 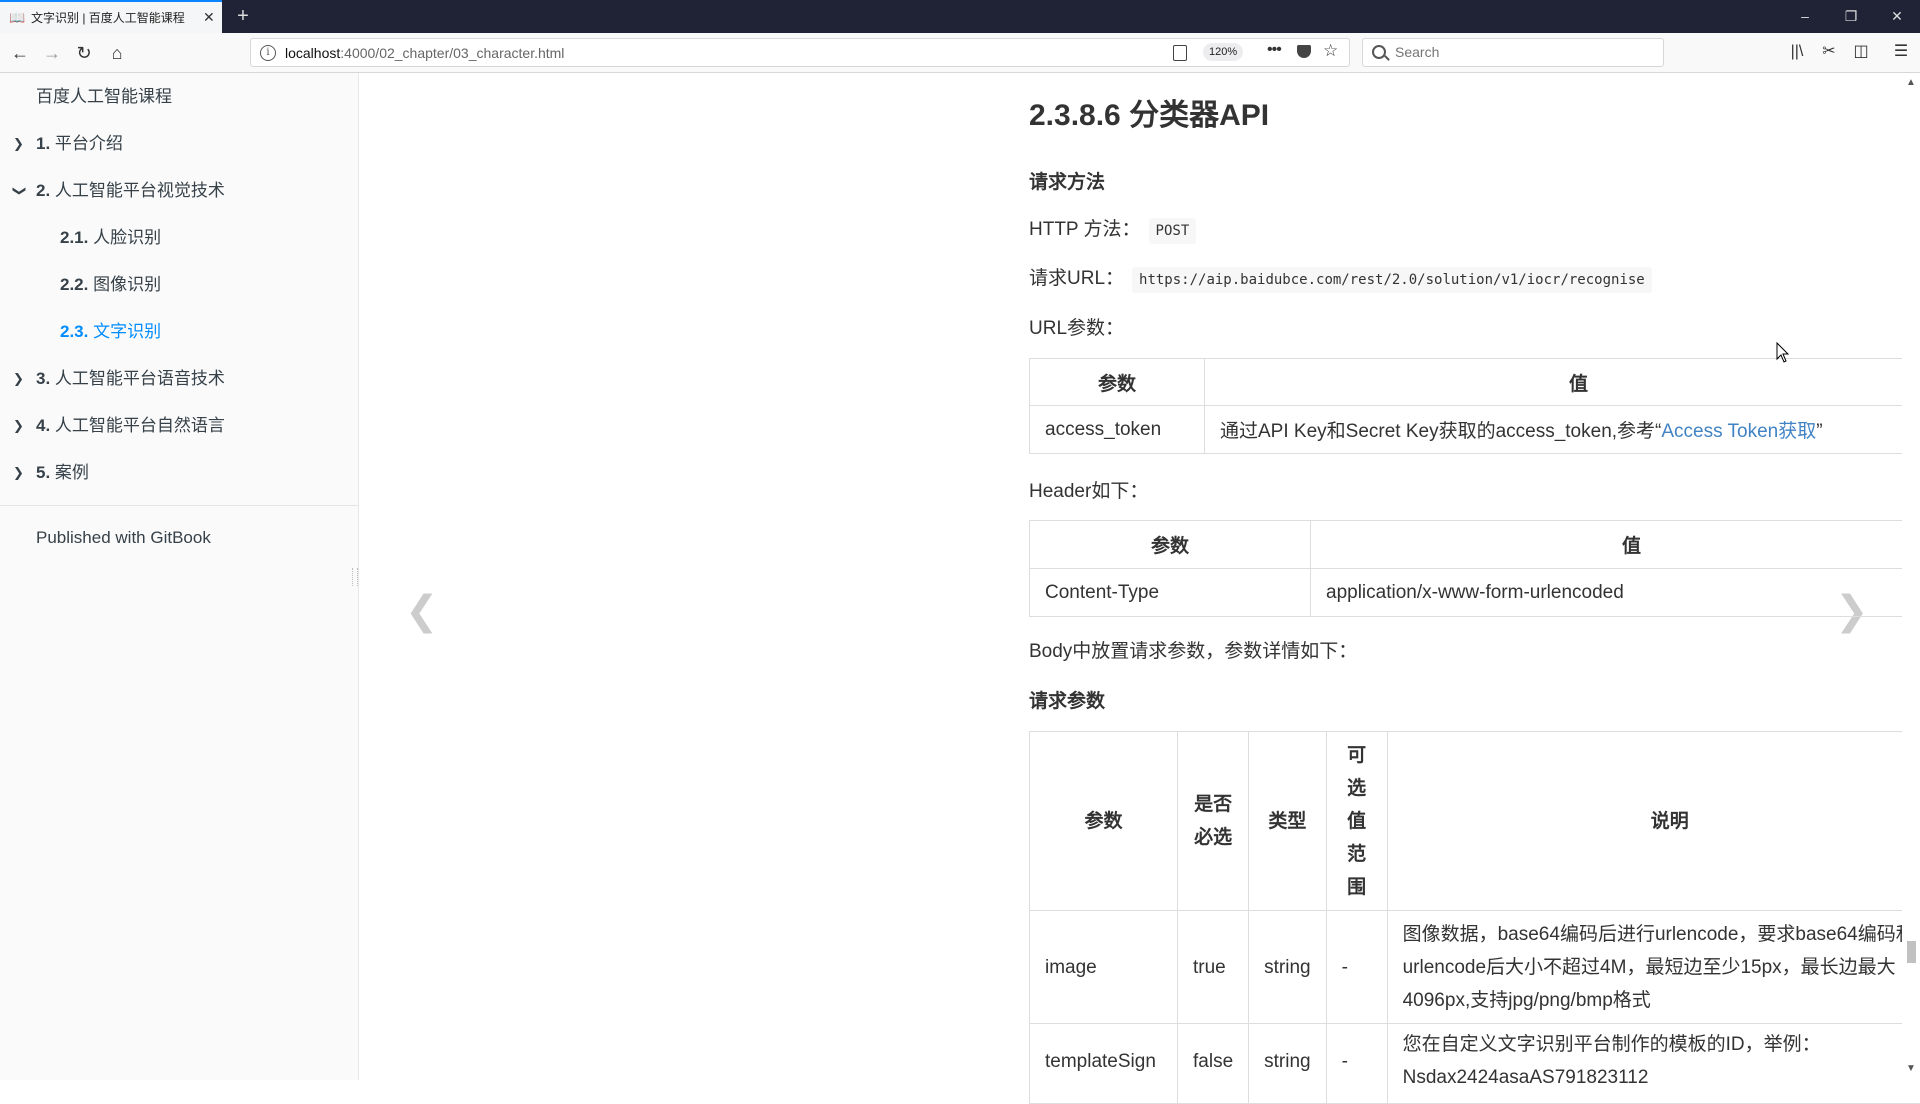 What do you see at coordinates (1525, 52) in the screenshot?
I see `search-input` at bounding box center [1525, 52].